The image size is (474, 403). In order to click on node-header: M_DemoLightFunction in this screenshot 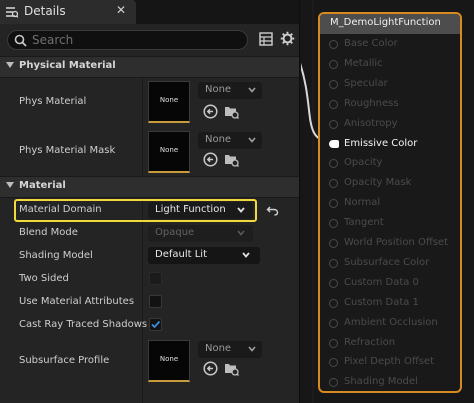, I will do `click(390, 24)`.